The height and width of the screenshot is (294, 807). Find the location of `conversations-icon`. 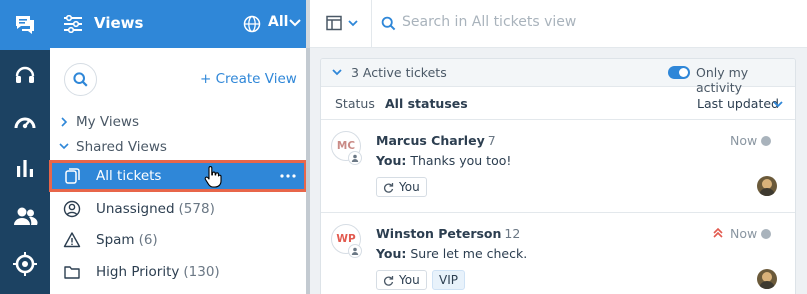

conversations-icon is located at coordinates (25, 25).